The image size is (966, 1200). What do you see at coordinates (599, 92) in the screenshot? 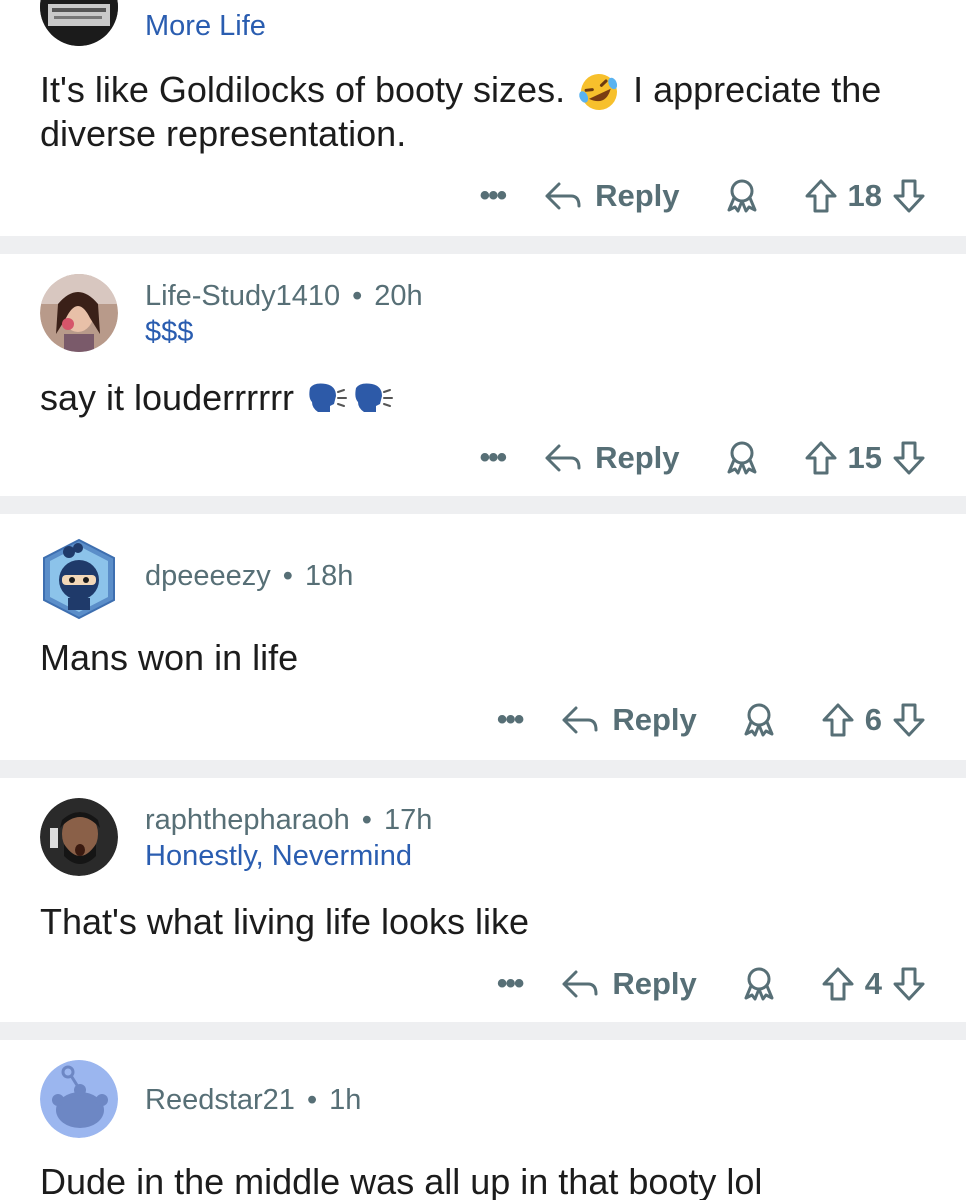
I see `rolling-on-floor-laughing-icon` at bounding box center [599, 92].